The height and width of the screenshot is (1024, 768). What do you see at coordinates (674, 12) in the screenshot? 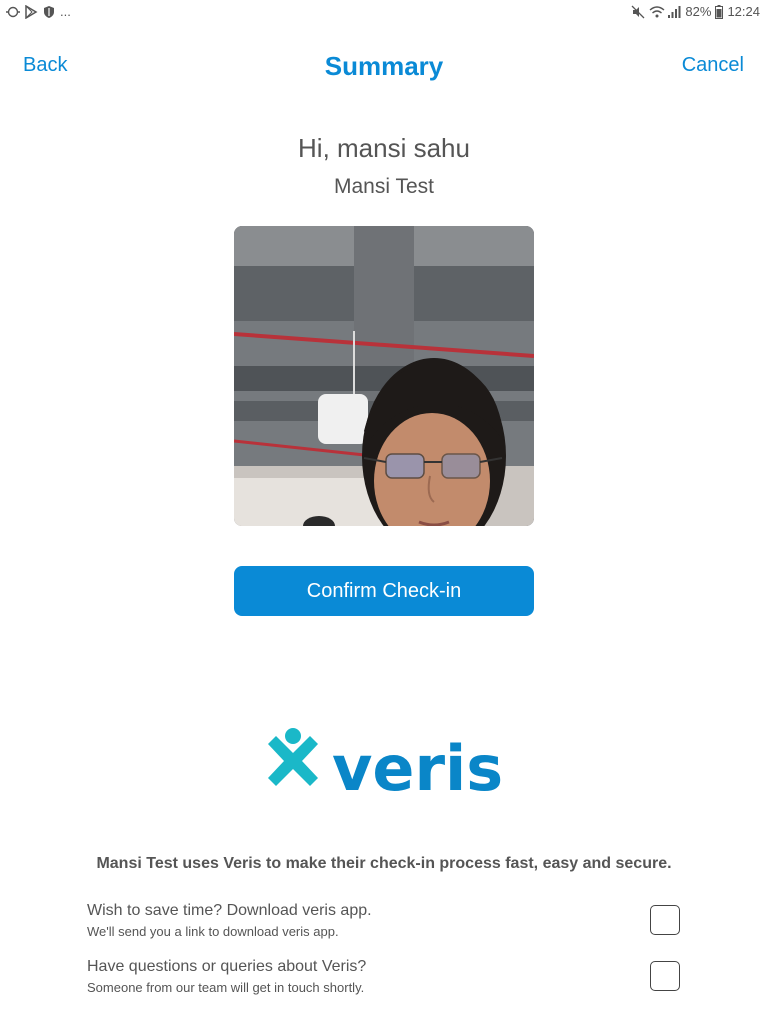
I see `signal-icon` at bounding box center [674, 12].